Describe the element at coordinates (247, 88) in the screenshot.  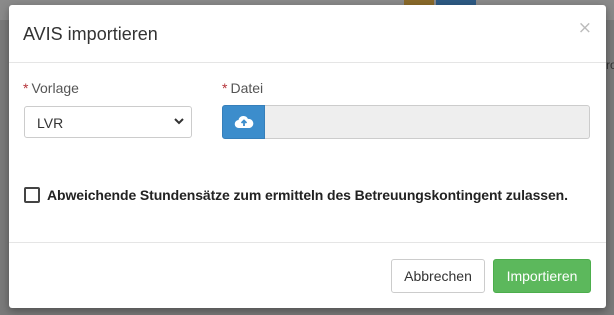
I see `file-label-text: Datei` at that location.